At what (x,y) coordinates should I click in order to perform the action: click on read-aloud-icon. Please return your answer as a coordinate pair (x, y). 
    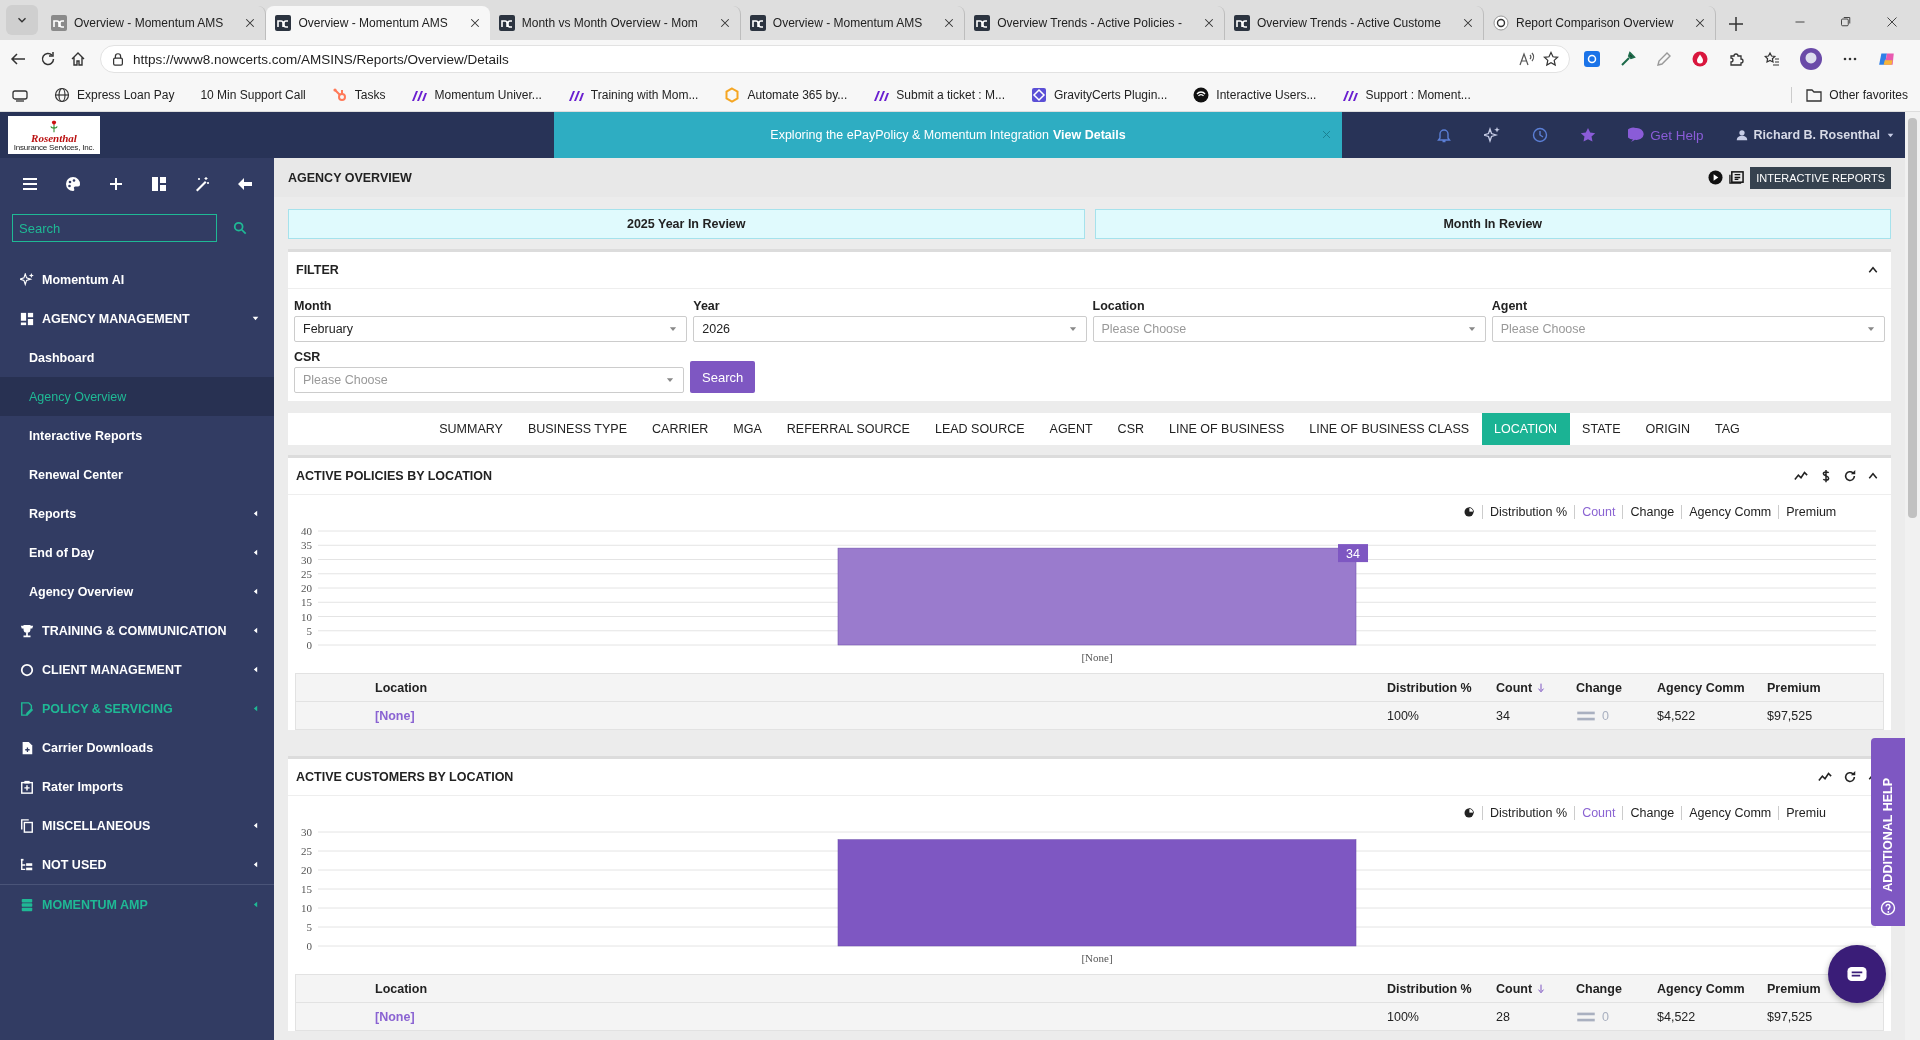
    Looking at the image, I should click on (1527, 59).